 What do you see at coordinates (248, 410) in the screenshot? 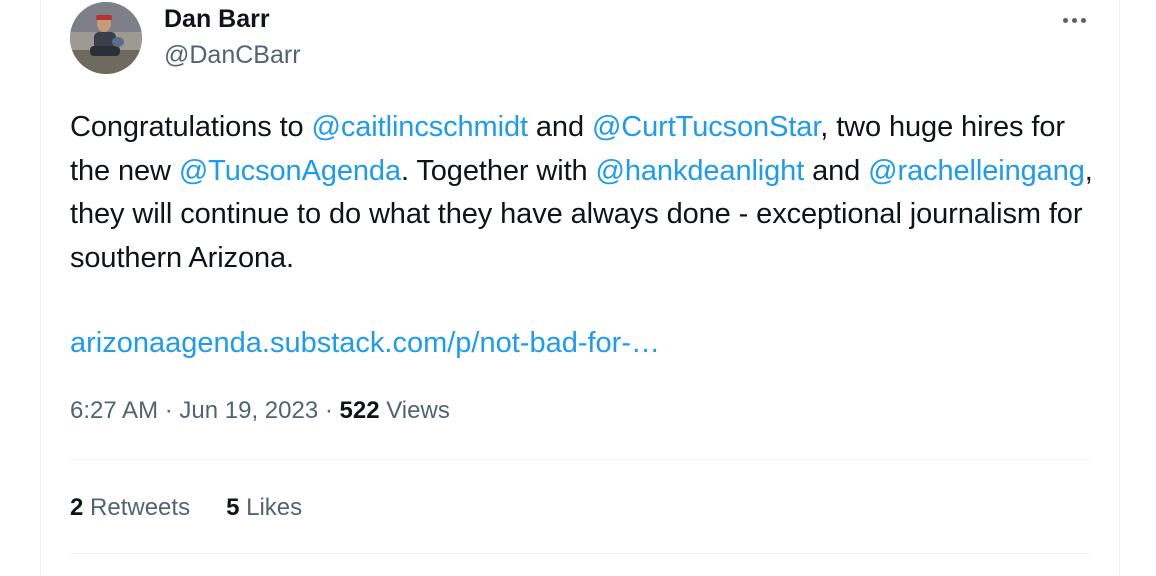
I see `tweet-date: Jun 19, 2023` at bounding box center [248, 410].